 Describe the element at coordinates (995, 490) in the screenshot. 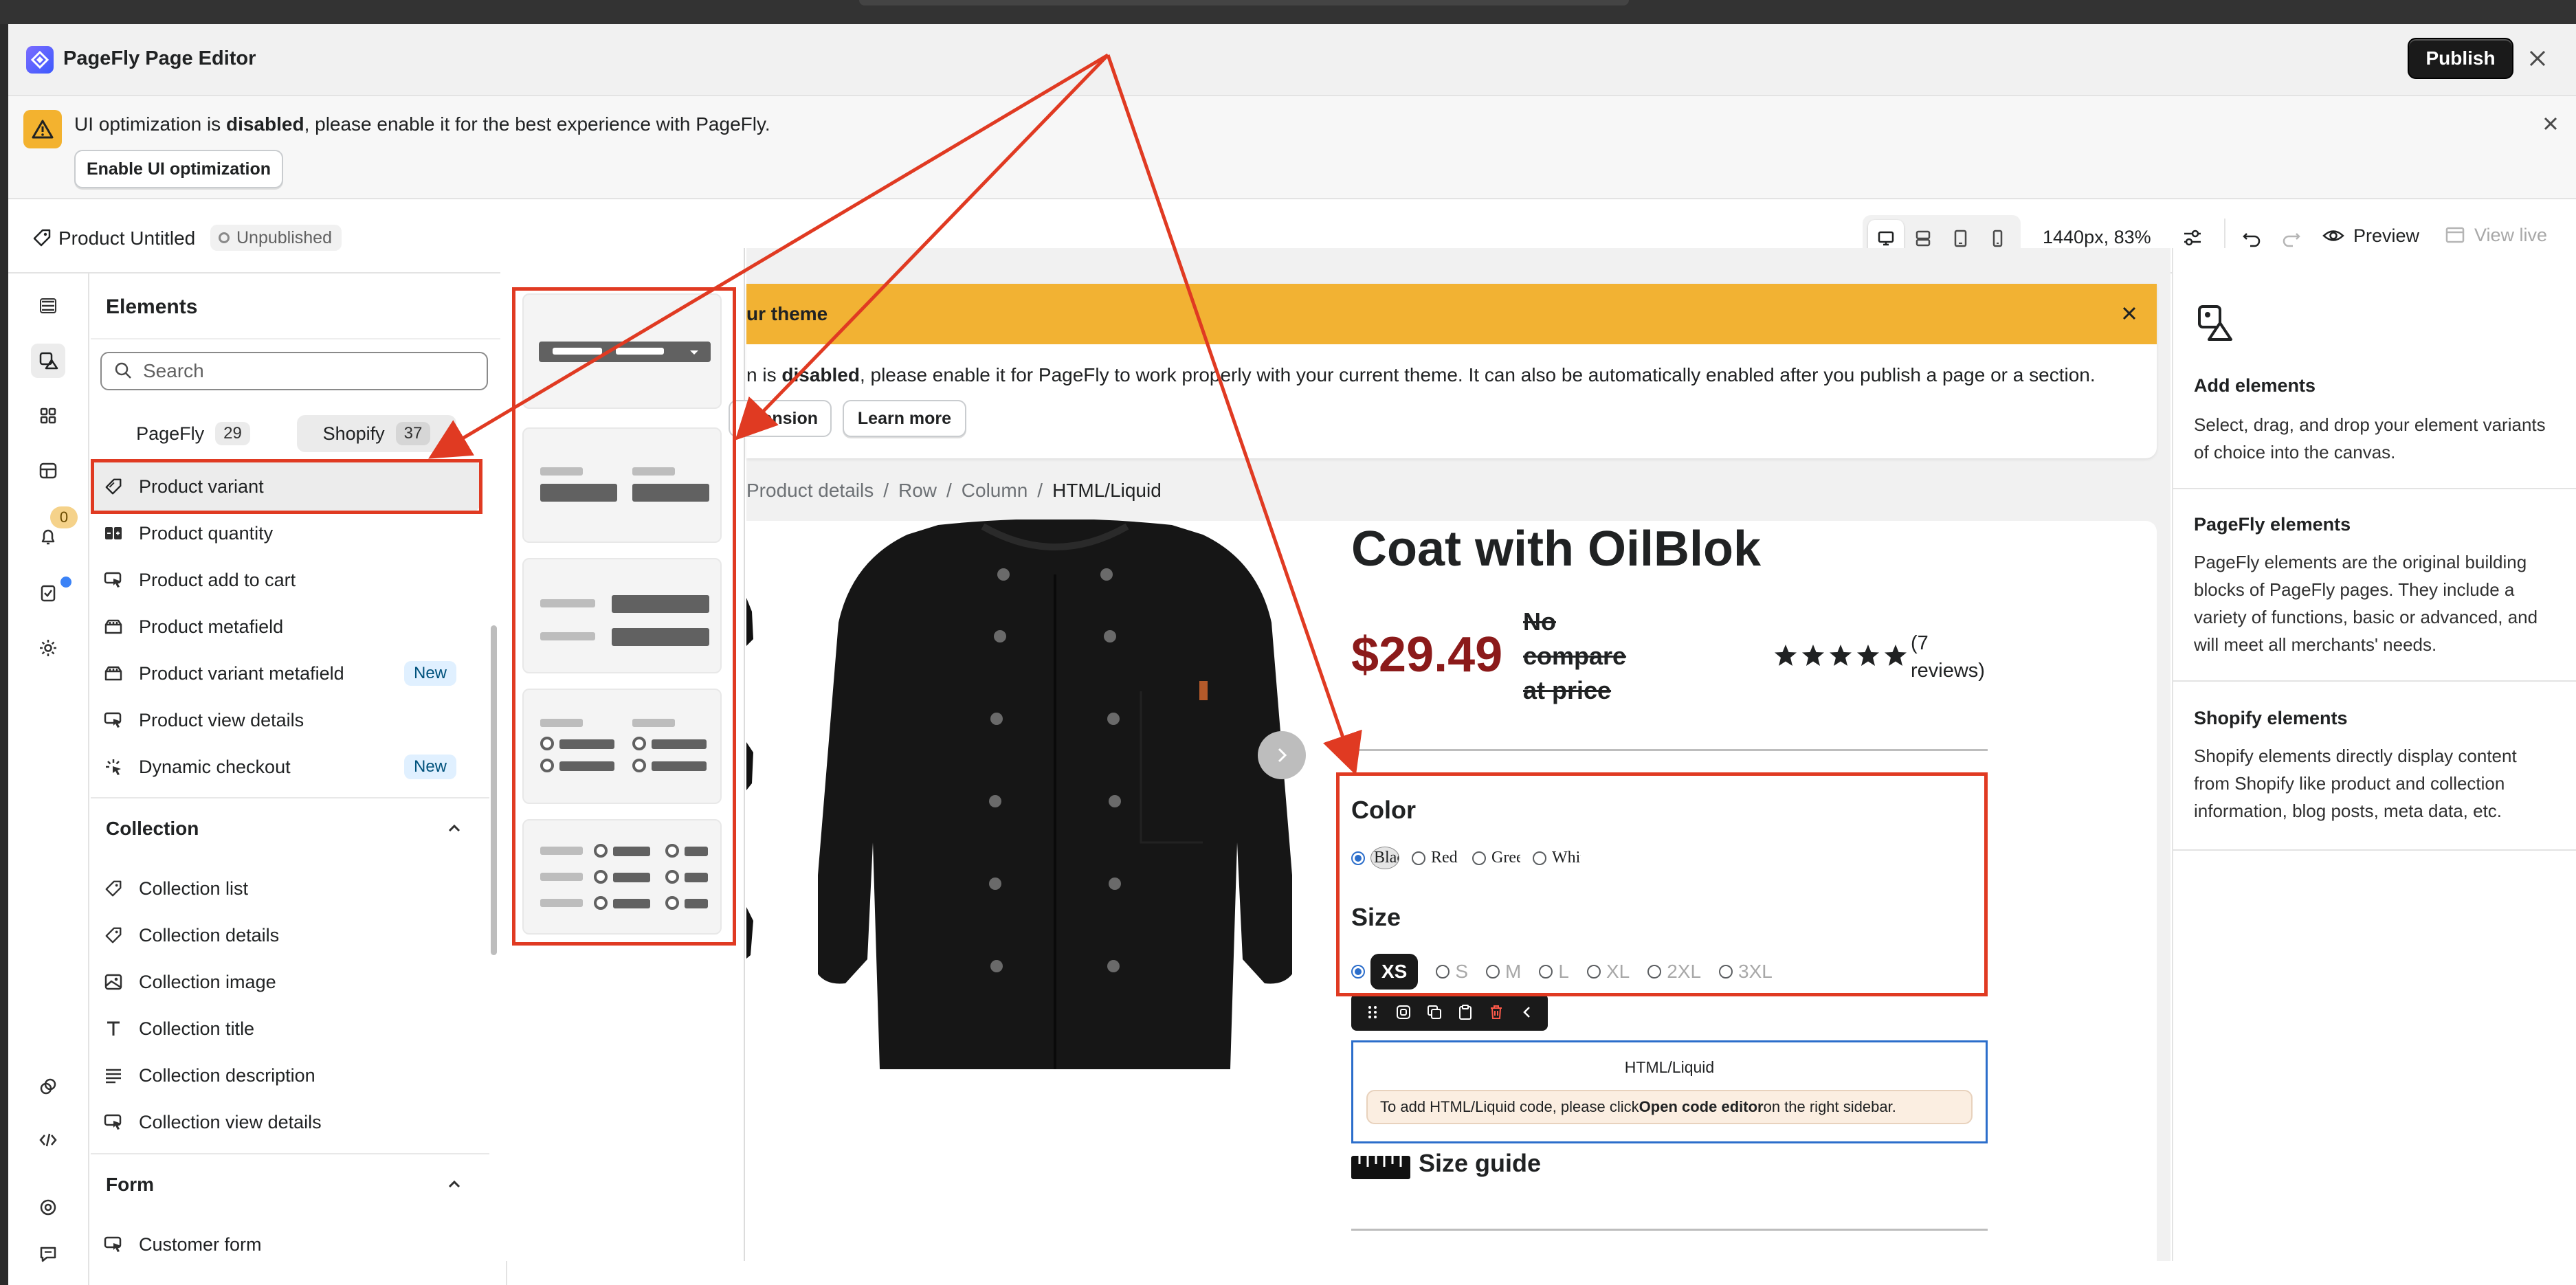

I see `breadcrumb-column: Column` at that location.